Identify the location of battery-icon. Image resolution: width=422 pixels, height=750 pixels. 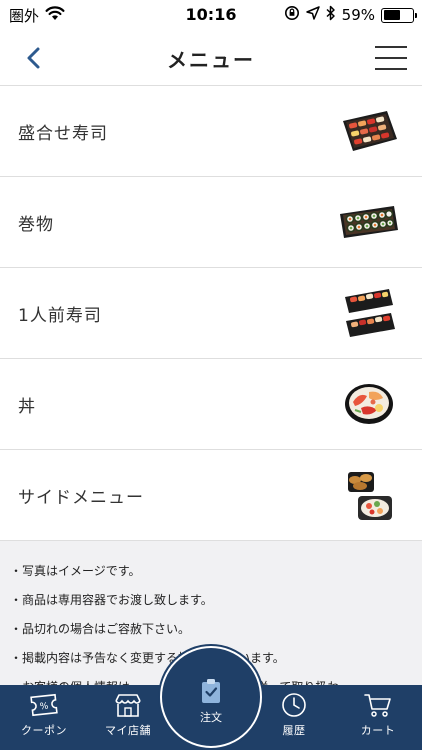
(399, 15).